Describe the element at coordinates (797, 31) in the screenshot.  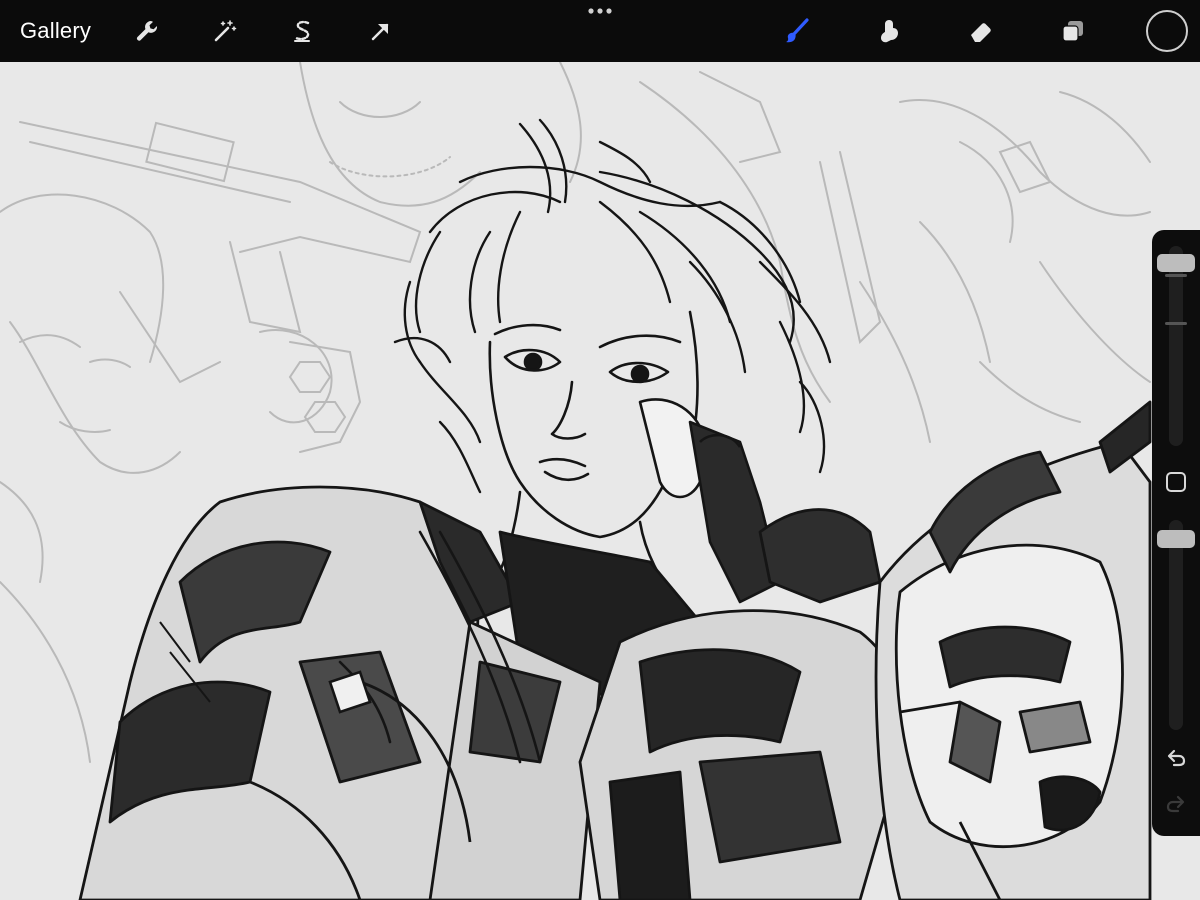
I see `brush-icon` at that location.